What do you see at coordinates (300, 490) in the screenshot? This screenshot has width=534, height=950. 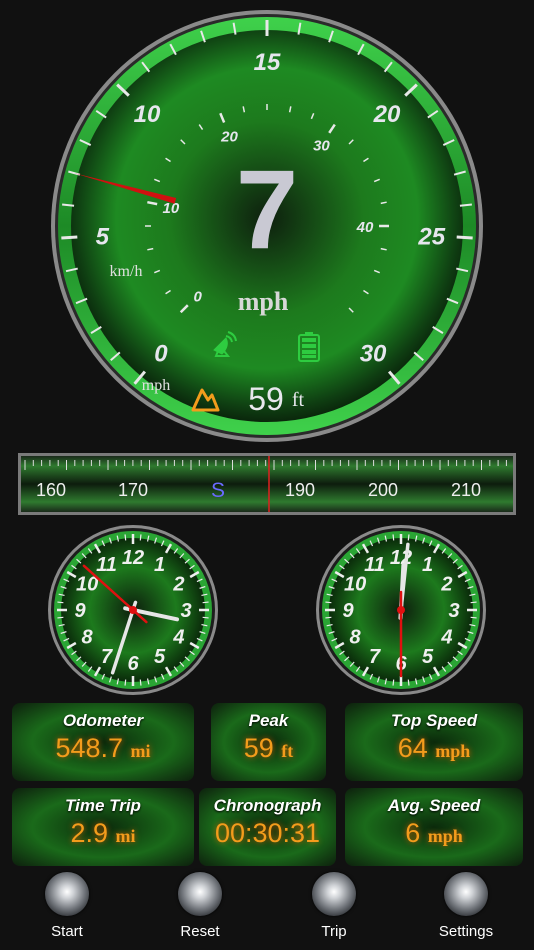 I see `compass-label-190: 190` at bounding box center [300, 490].